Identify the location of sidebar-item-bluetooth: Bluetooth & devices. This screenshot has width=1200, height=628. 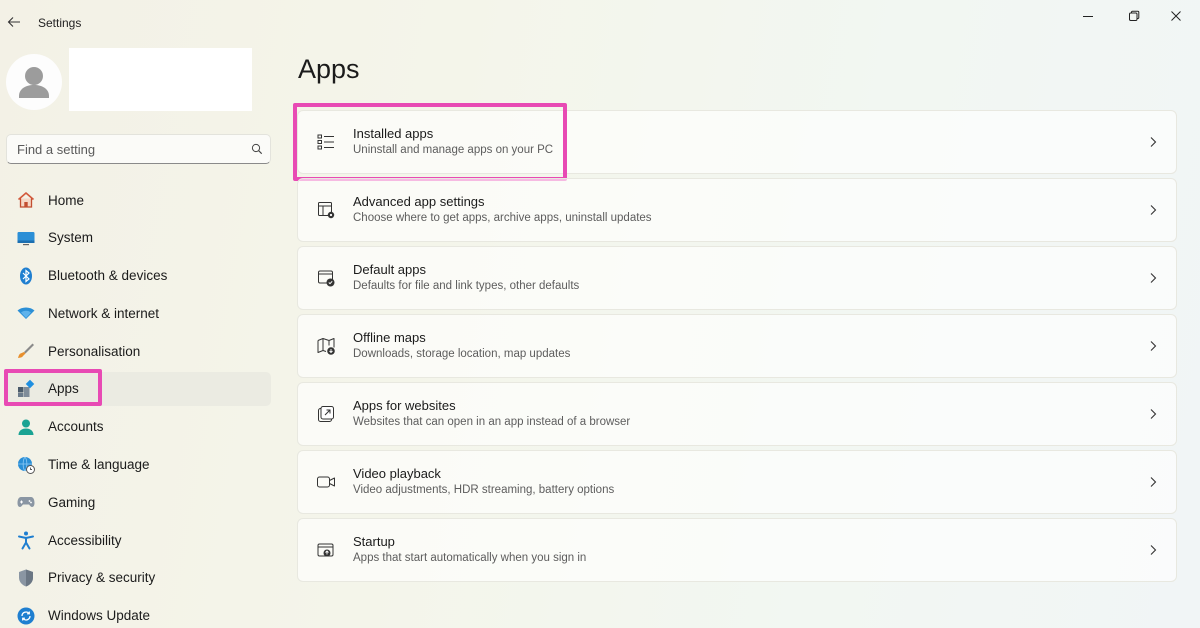
(138, 276).